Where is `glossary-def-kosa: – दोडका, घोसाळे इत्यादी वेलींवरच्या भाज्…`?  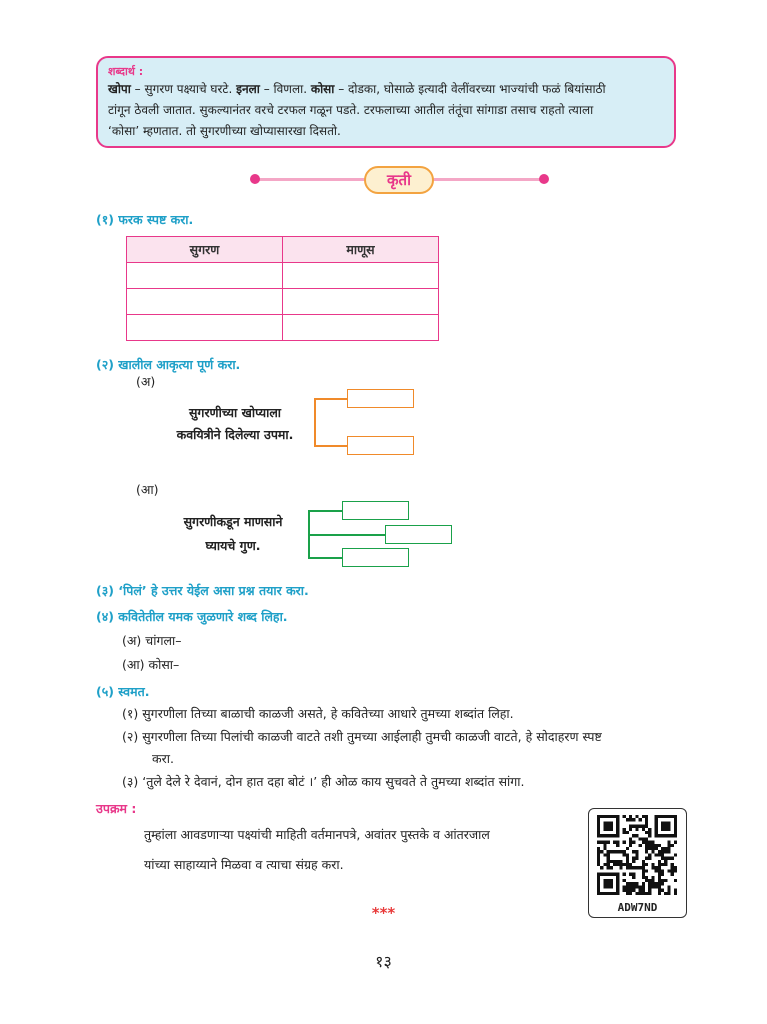
glossary-def-kosa: – दोडका, घोसाळे इत्यादी वेलींवरच्या भाज्… is located at coordinates (470, 89).